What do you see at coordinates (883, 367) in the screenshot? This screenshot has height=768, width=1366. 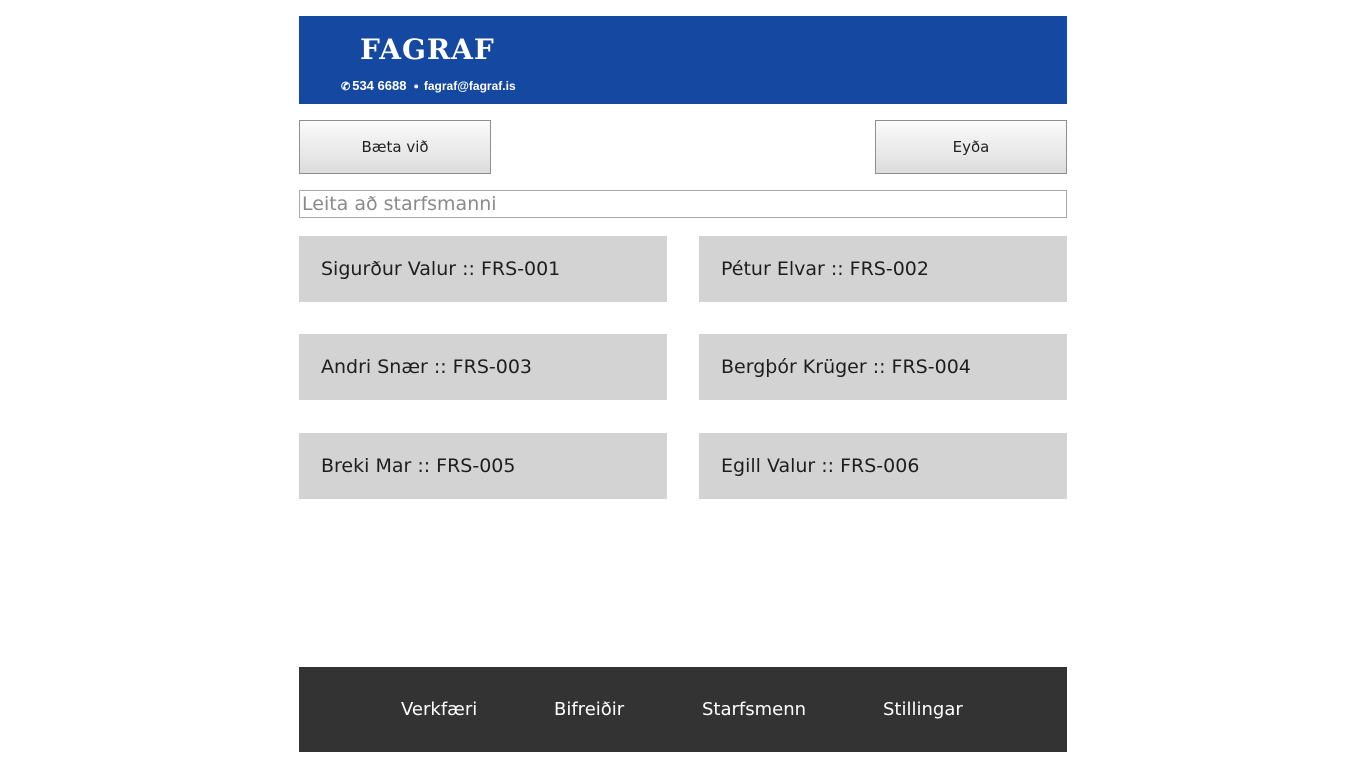 I see `employee-card: Bergþór Krüger :: FRS-004` at bounding box center [883, 367].